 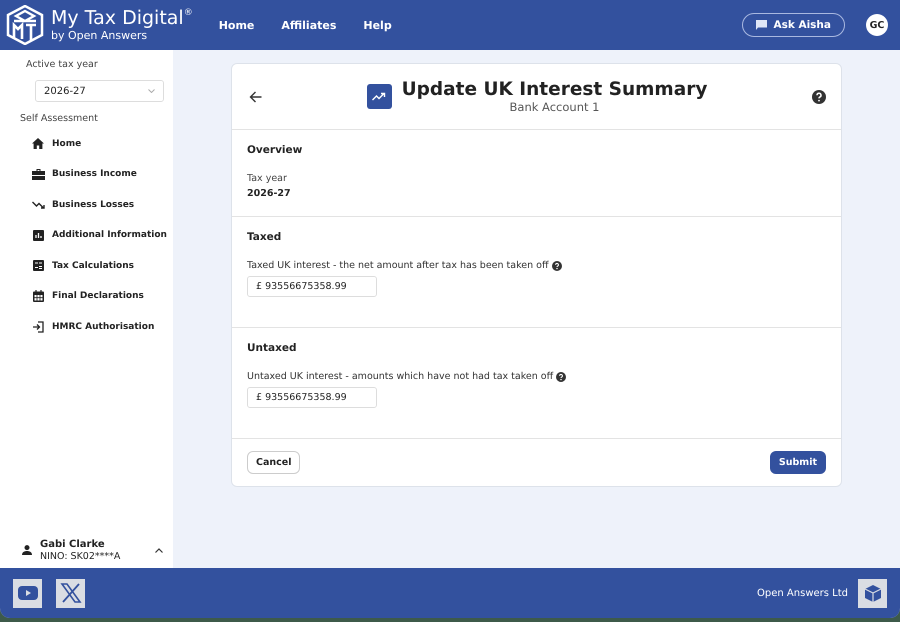 What do you see at coordinates (38, 296) in the screenshot?
I see `calendar-icon` at bounding box center [38, 296].